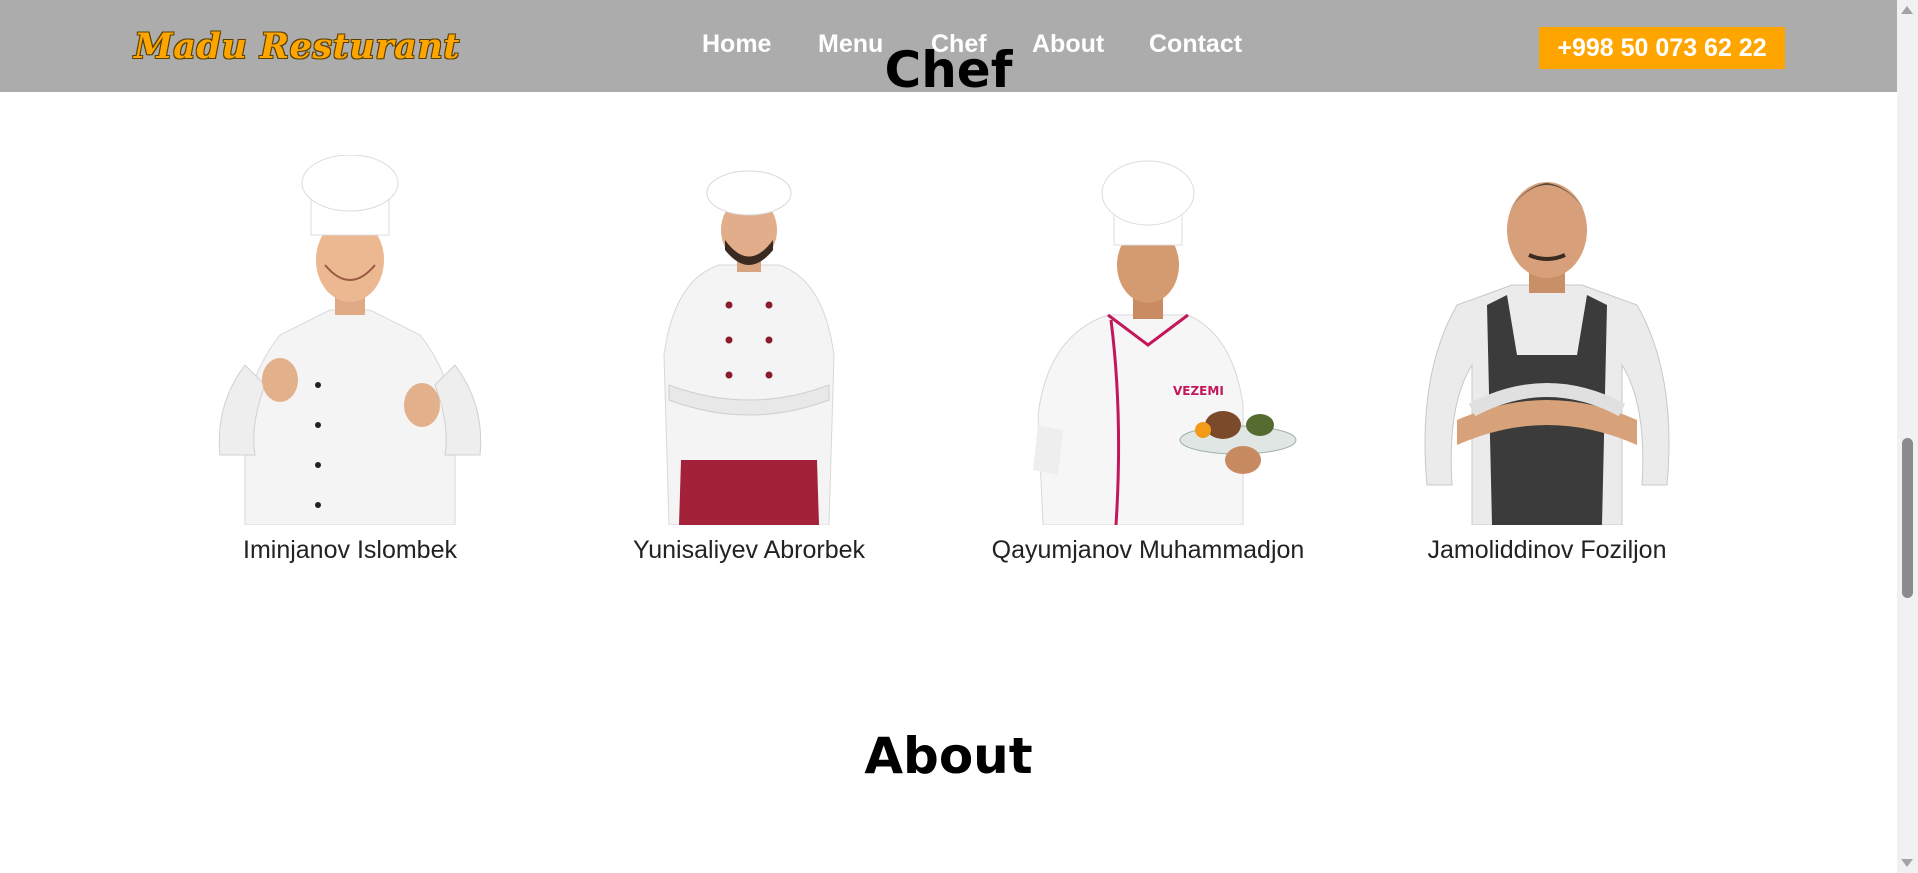 This screenshot has width=1918, height=873. I want to click on chef-card: Jamoliddinov Foziljon, so click(1547, 360).